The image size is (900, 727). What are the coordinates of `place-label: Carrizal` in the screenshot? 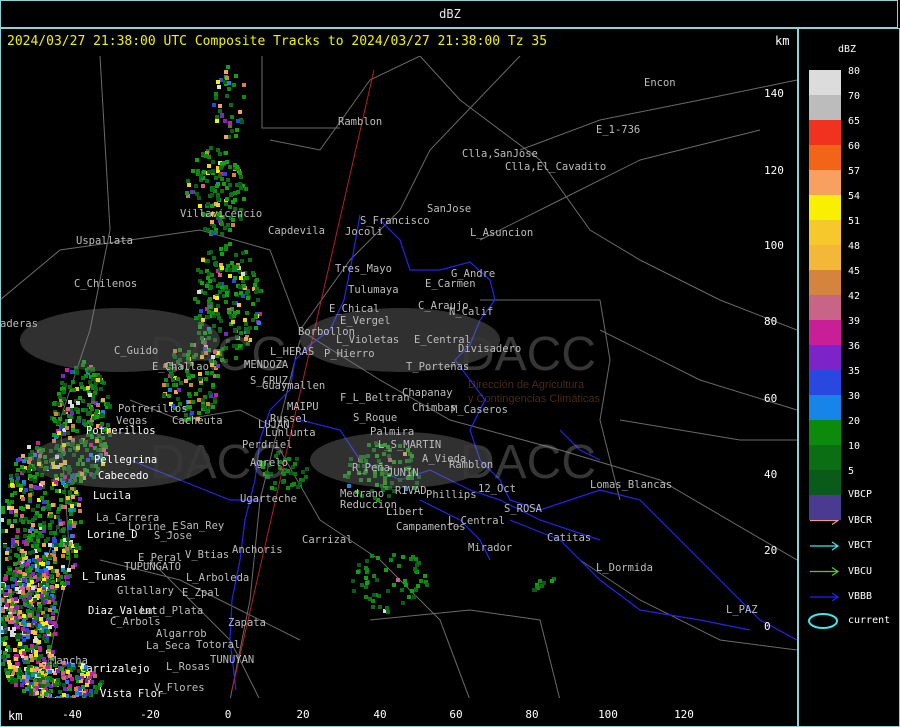 It's located at (327, 540).